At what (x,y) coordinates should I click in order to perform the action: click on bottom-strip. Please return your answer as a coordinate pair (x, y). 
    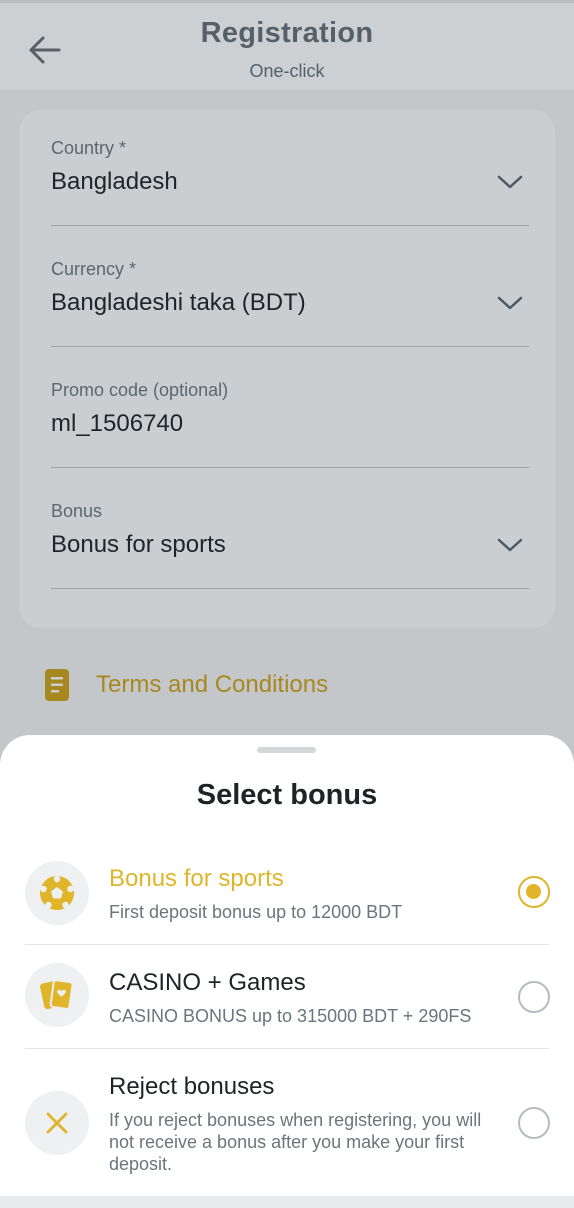
    Looking at the image, I should click on (287, 1202).